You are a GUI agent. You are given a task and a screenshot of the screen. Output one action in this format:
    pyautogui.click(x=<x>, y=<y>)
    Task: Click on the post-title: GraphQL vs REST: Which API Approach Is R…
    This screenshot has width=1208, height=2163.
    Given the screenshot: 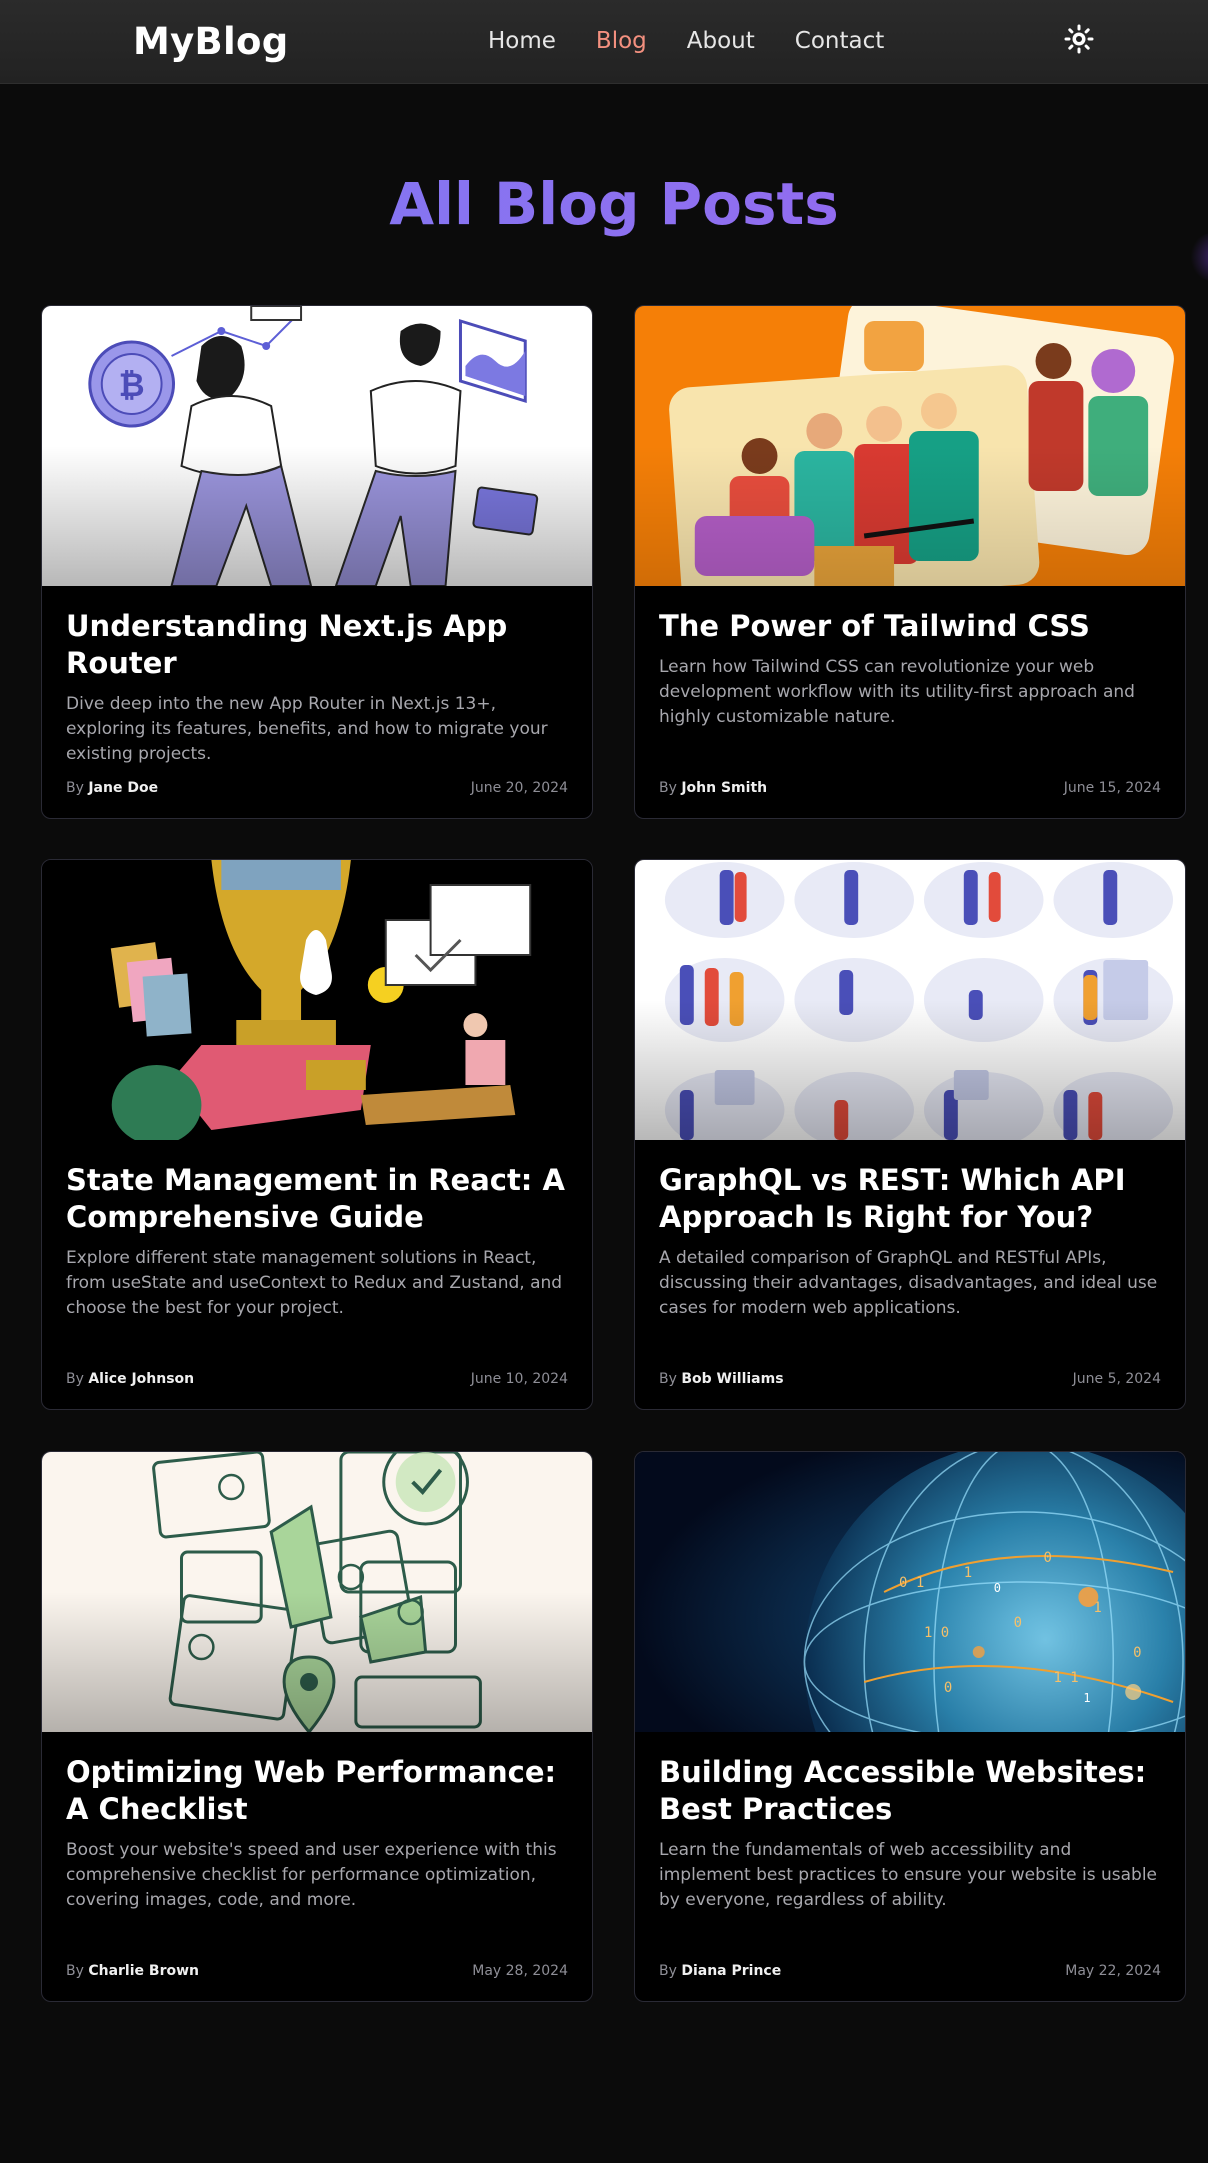 What is the action you would take?
    pyautogui.click(x=910, y=1199)
    